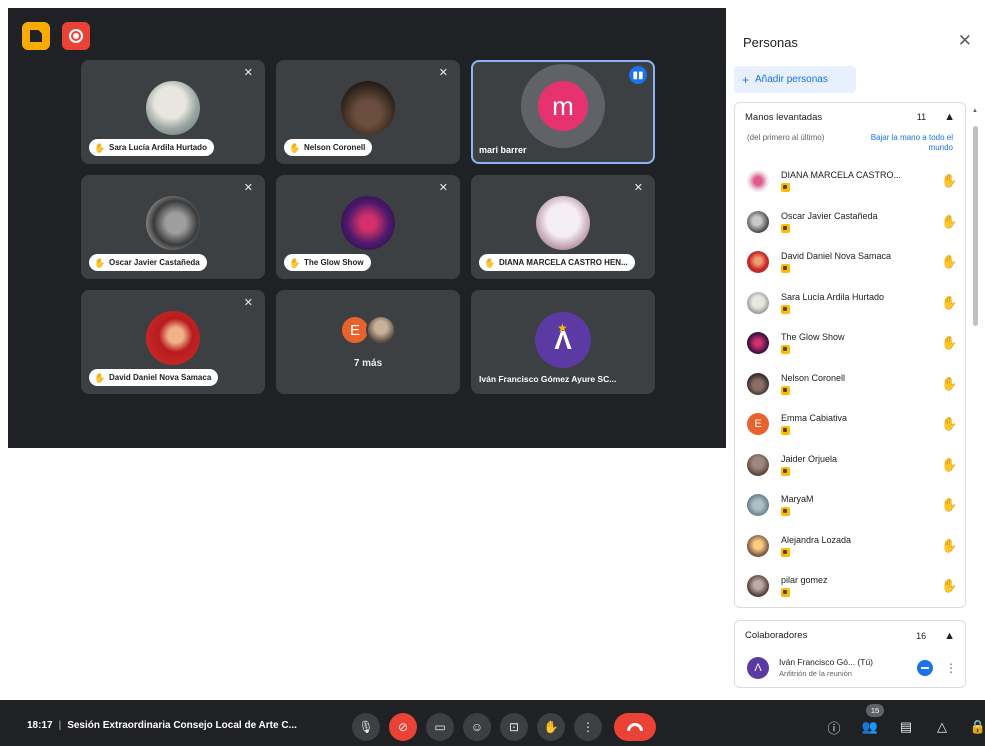 This screenshot has width=985, height=746. Describe the element at coordinates (816, 539) in the screenshot. I see `person-name: Alejandra Lozada` at that location.